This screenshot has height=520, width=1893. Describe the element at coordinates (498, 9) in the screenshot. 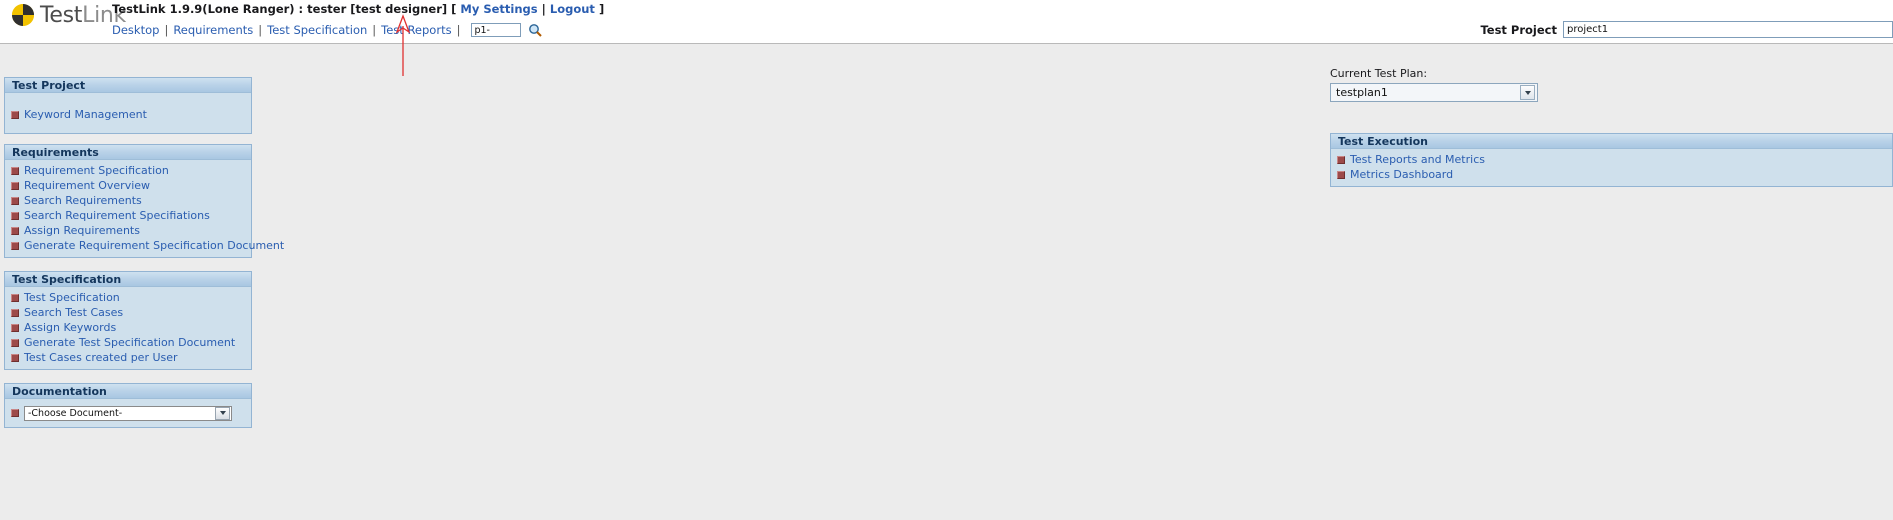

I see `my-settings-link: My Settings` at that location.